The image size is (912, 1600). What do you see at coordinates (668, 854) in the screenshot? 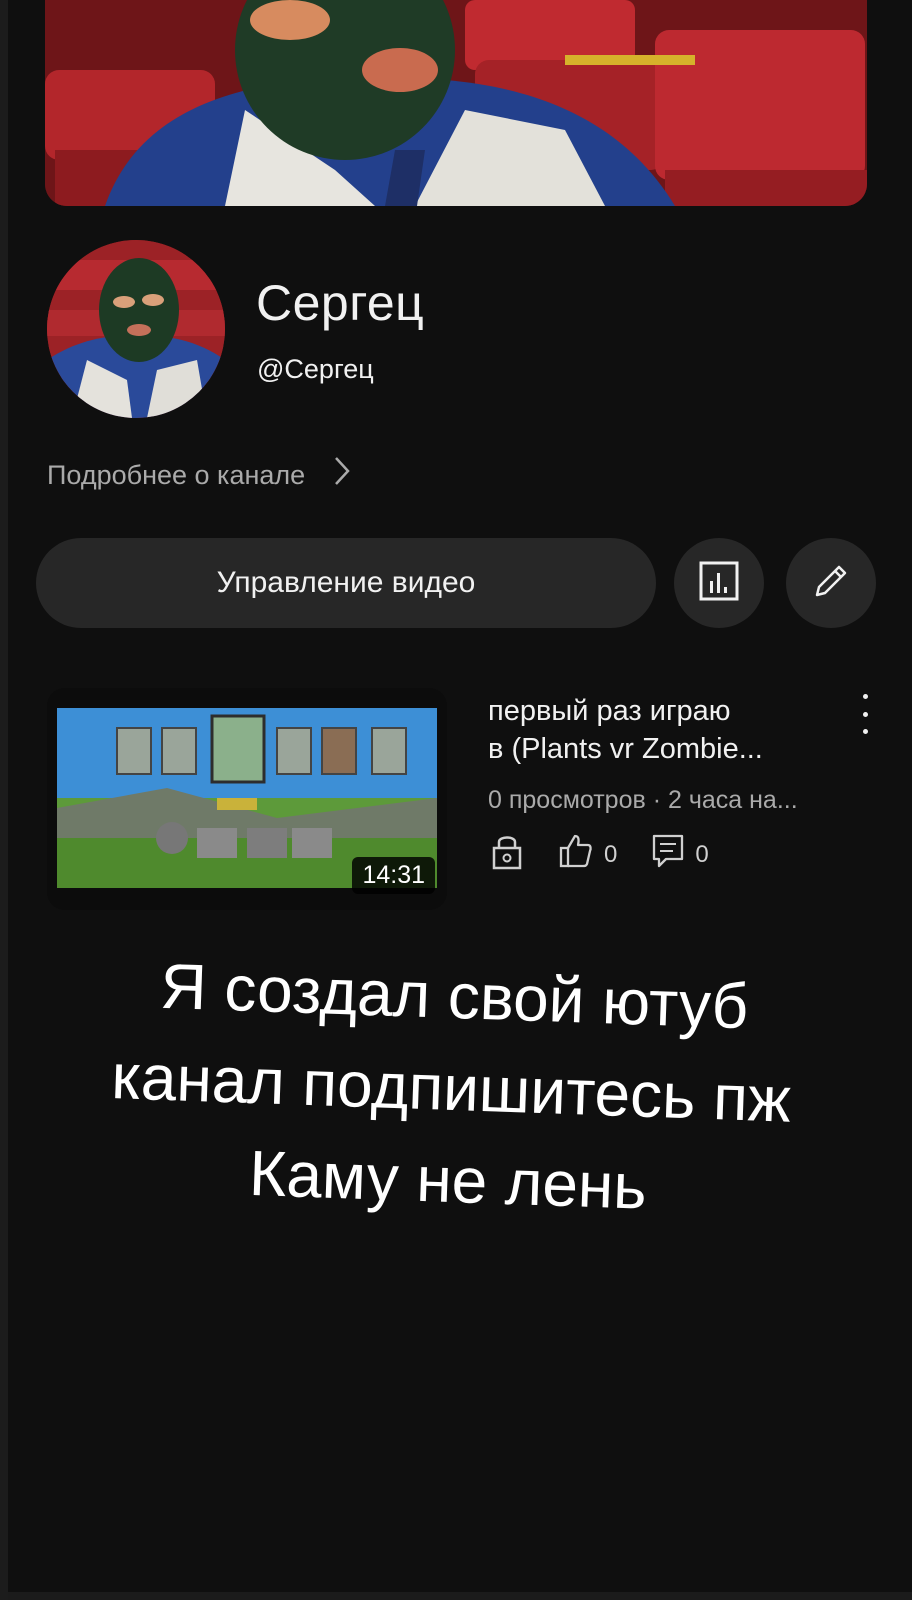
I see `comment-icon` at bounding box center [668, 854].